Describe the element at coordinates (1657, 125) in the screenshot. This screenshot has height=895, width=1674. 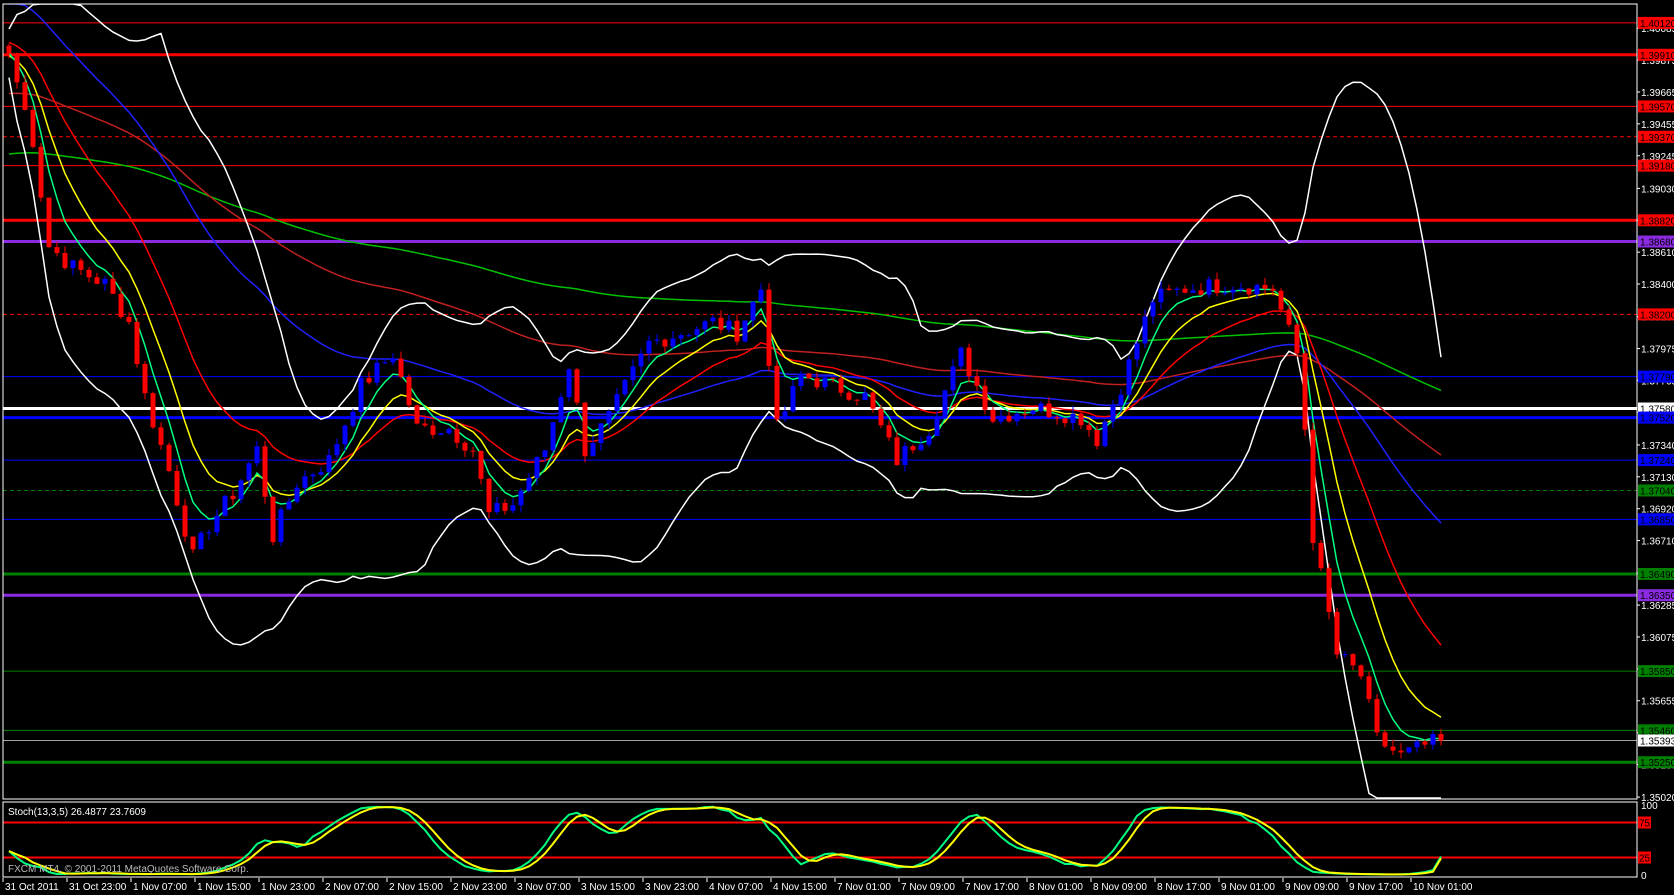
I see `price-tick-label: 1.39455` at that location.